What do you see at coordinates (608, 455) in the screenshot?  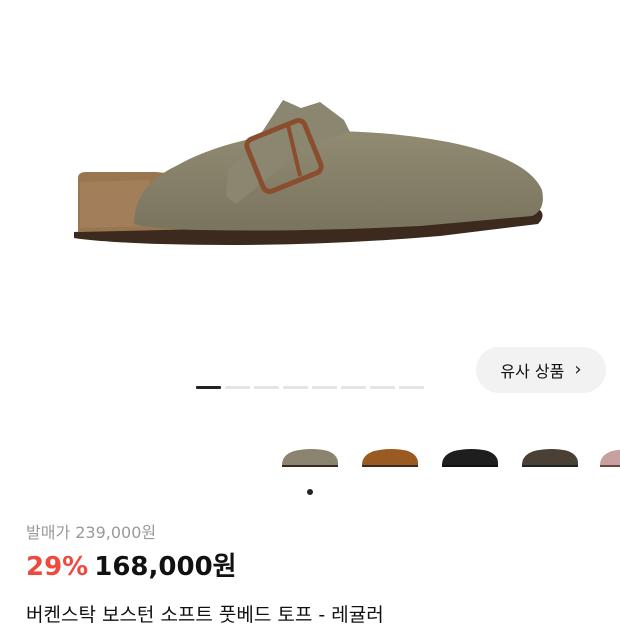 I see `color-option-pink` at bounding box center [608, 455].